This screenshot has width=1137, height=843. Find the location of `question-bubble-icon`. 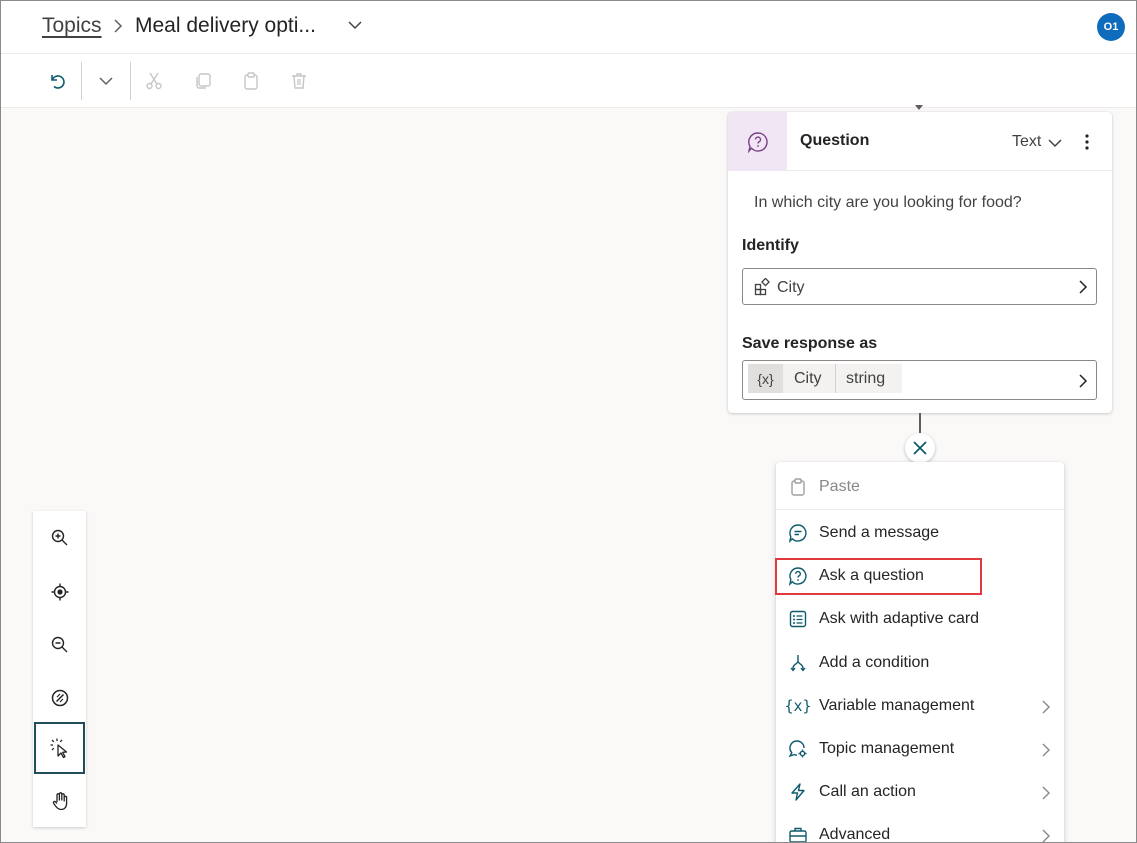

question-bubble-icon is located at coordinates (757, 142).